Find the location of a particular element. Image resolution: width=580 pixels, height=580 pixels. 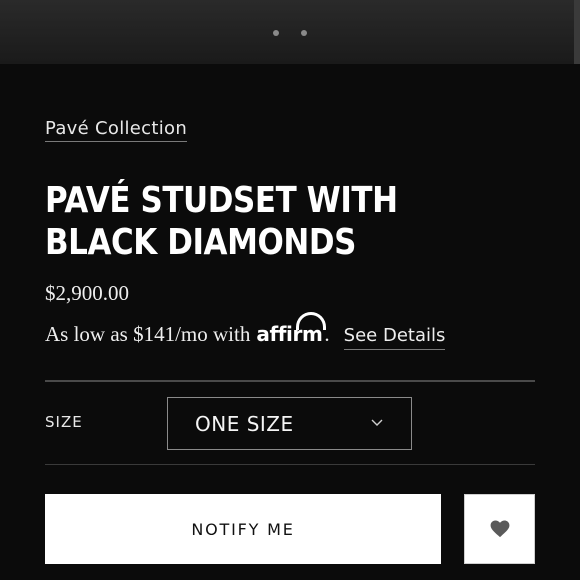

wishlist-button is located at coordinates (499, 529).